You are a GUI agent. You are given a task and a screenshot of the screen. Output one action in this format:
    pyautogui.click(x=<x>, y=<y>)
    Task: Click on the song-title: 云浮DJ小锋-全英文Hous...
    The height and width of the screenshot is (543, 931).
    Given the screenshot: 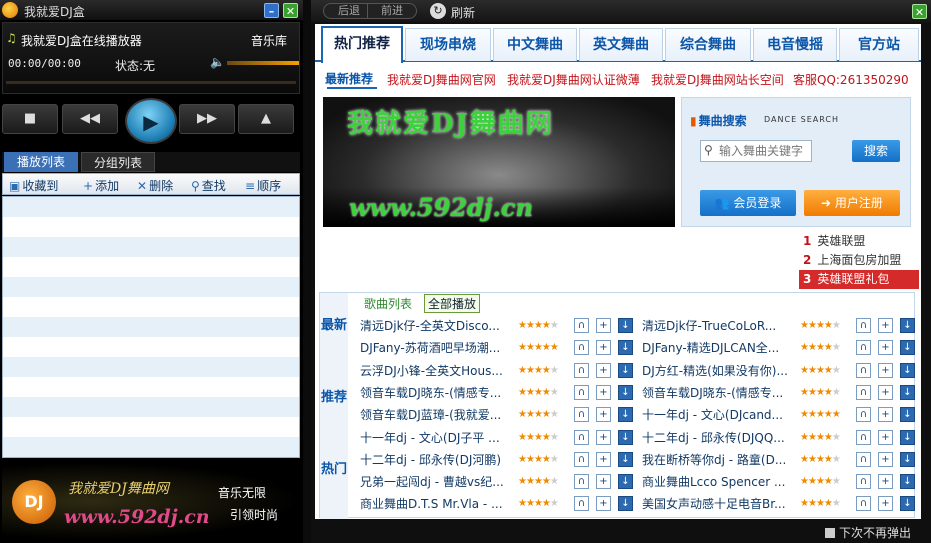 What is the action you would take?
    pyautogui.click(x=436, y=371)
    